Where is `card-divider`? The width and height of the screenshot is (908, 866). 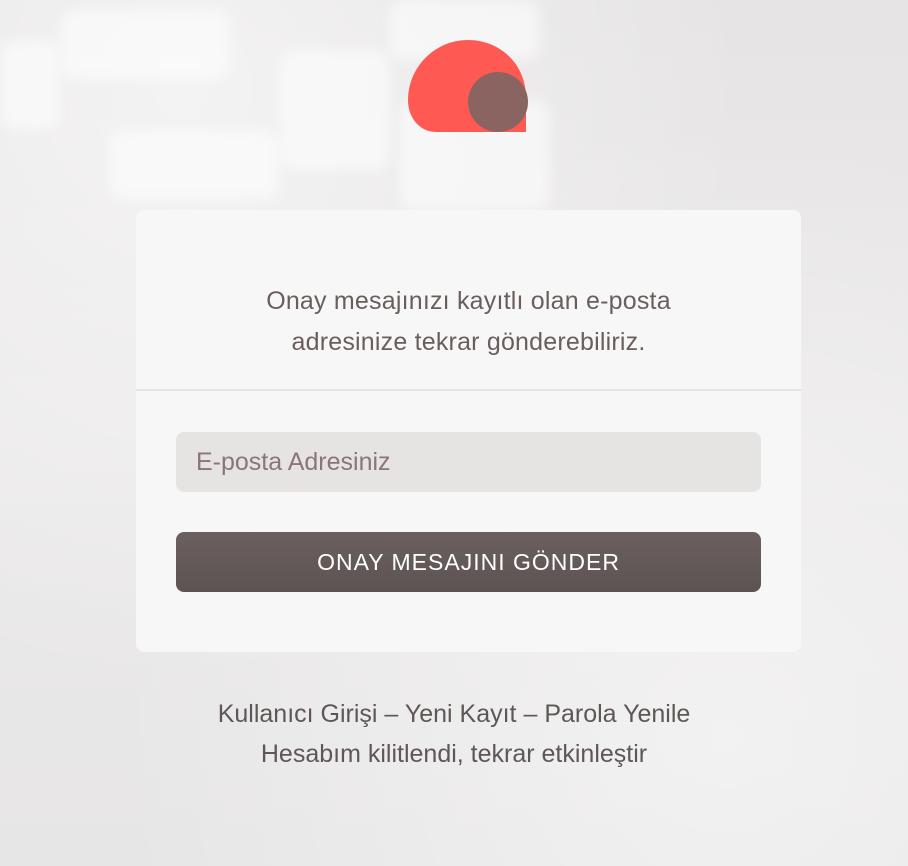
card-divider is located at coordinates (468, 390).